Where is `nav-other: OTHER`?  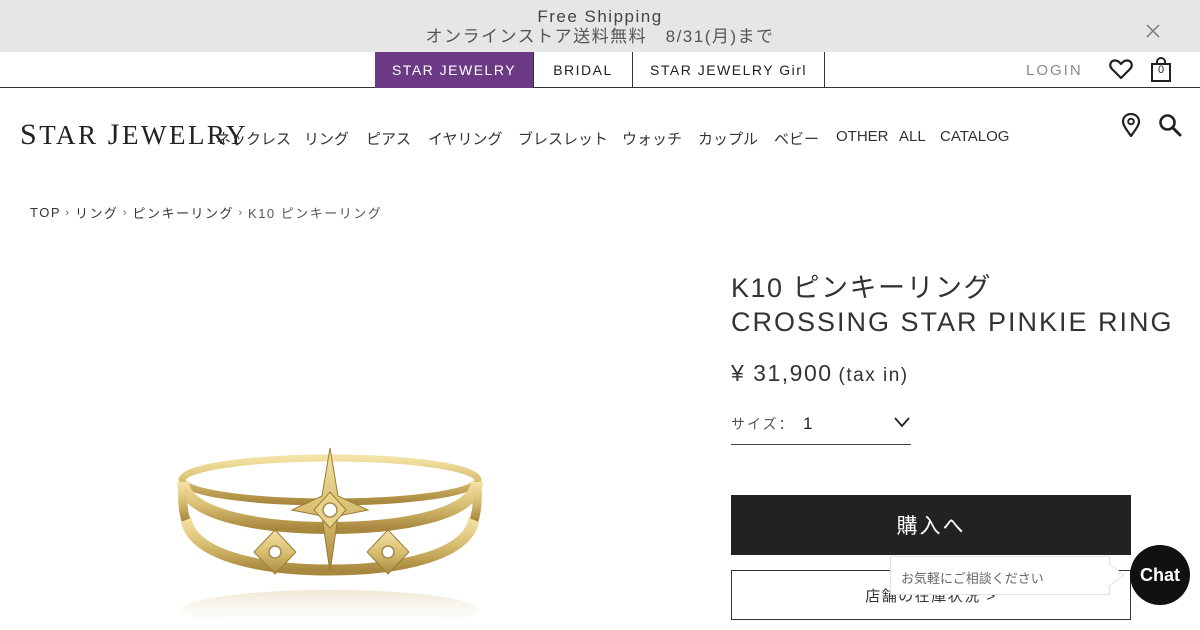
nav-other: OTHER is located at coordinates (867, 138).